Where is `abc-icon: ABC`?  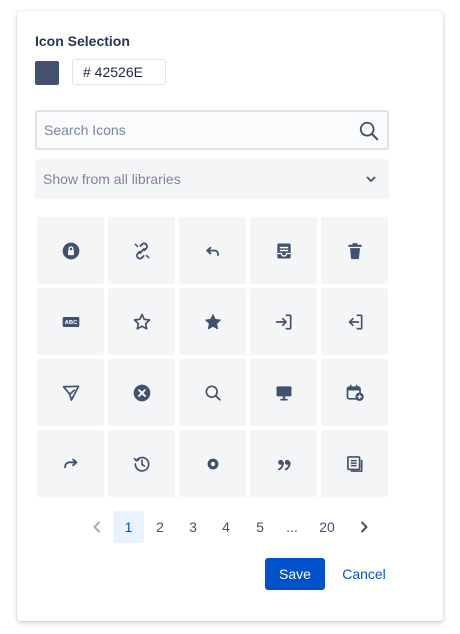
abc-icon: ABC is located at coordinates (70, 321).